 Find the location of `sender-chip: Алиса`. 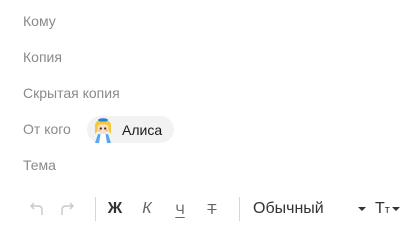

sender-chip: Алиса is located at coordinates (131, 129).